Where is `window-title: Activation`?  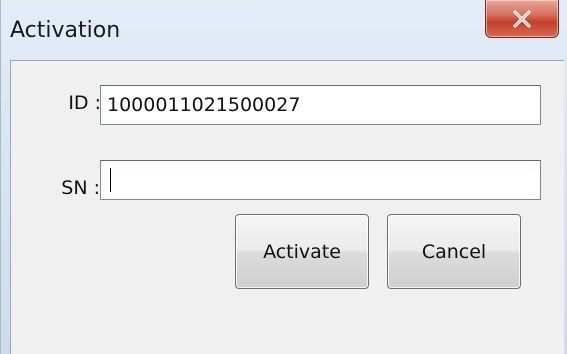
window-title: Activation is located at coordinates (65, 30).